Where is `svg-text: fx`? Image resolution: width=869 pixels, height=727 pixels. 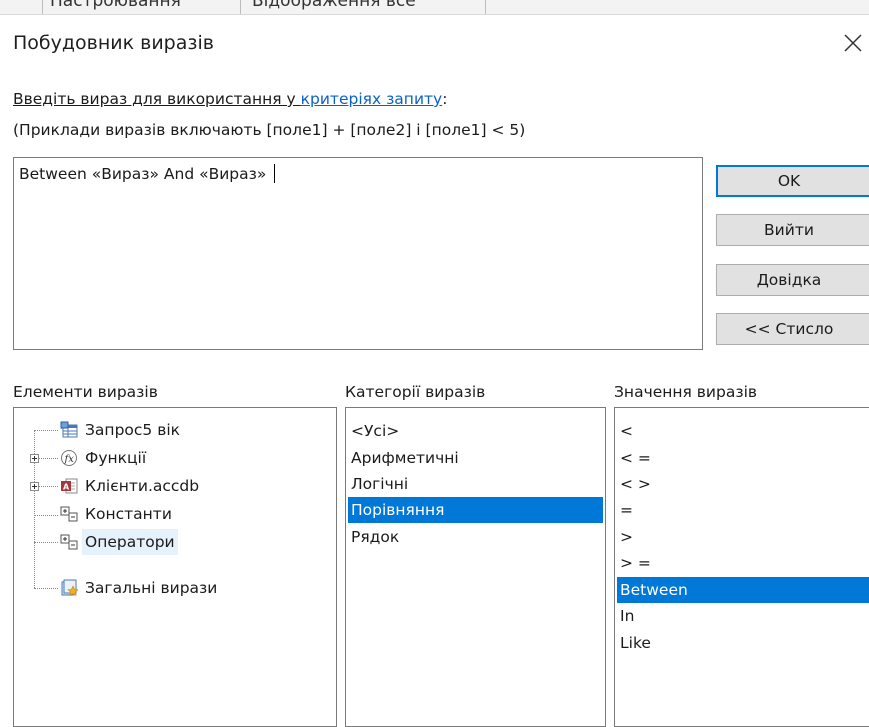
svg-text: fx is located at coordinates (69, 459).